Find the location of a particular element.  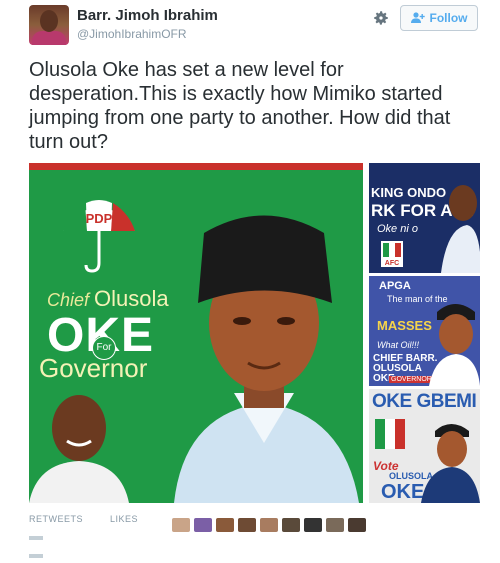

pdp-umbrella-logo: PDP is located at coordinates (99, 236).